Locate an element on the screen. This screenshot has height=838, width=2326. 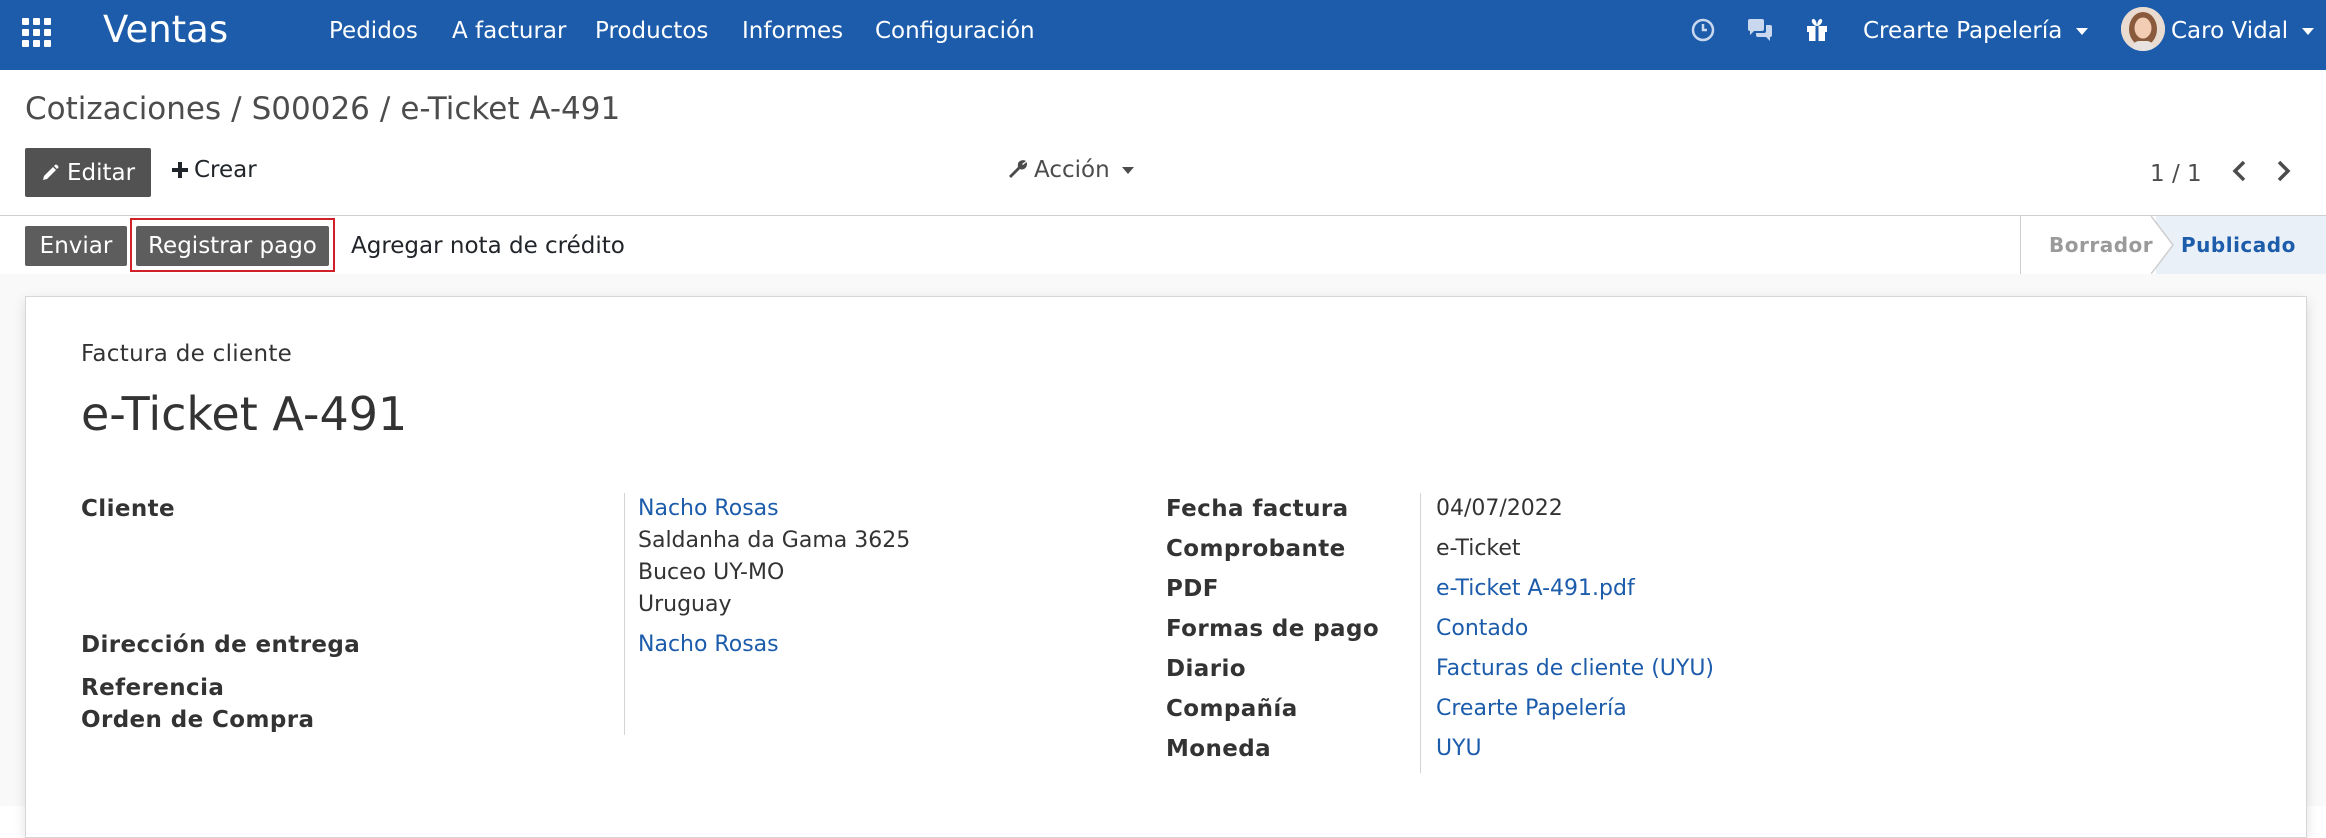
menu-informes: Informes is located at coordinates (792, 31).